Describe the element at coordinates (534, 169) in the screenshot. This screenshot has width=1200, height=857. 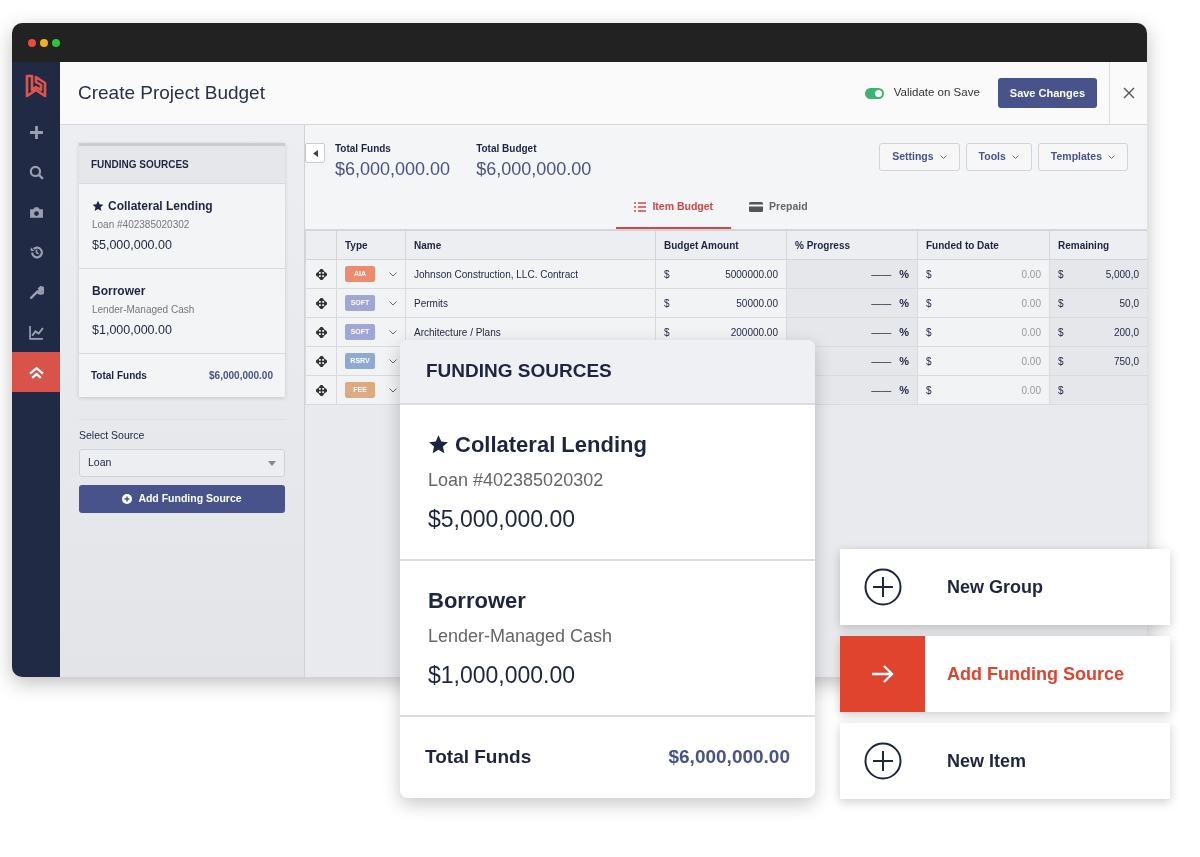
I see `summary-value: $6,000,000.00` at that location.